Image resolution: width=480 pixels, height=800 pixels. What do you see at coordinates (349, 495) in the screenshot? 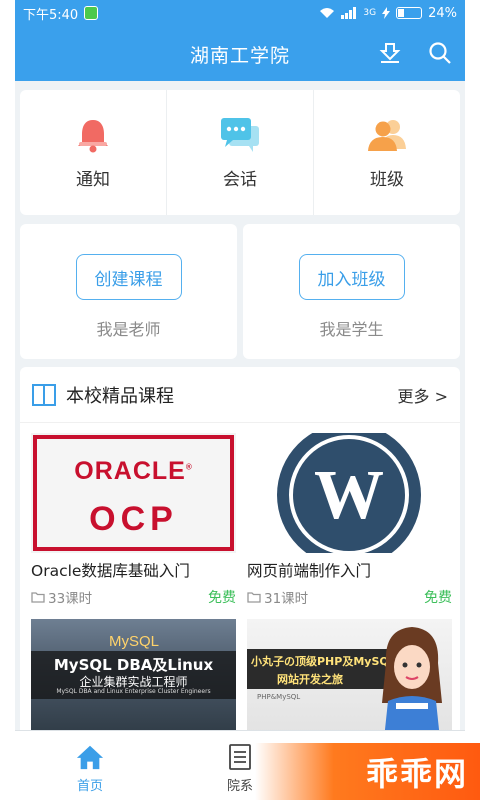
I see `svg-text: W` at bounding box center [349, 495].